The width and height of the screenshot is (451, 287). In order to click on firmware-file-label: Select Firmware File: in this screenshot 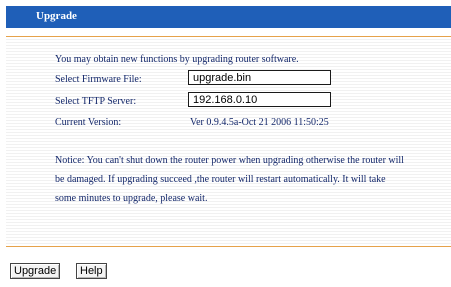, I will do `click(98, 79)`.